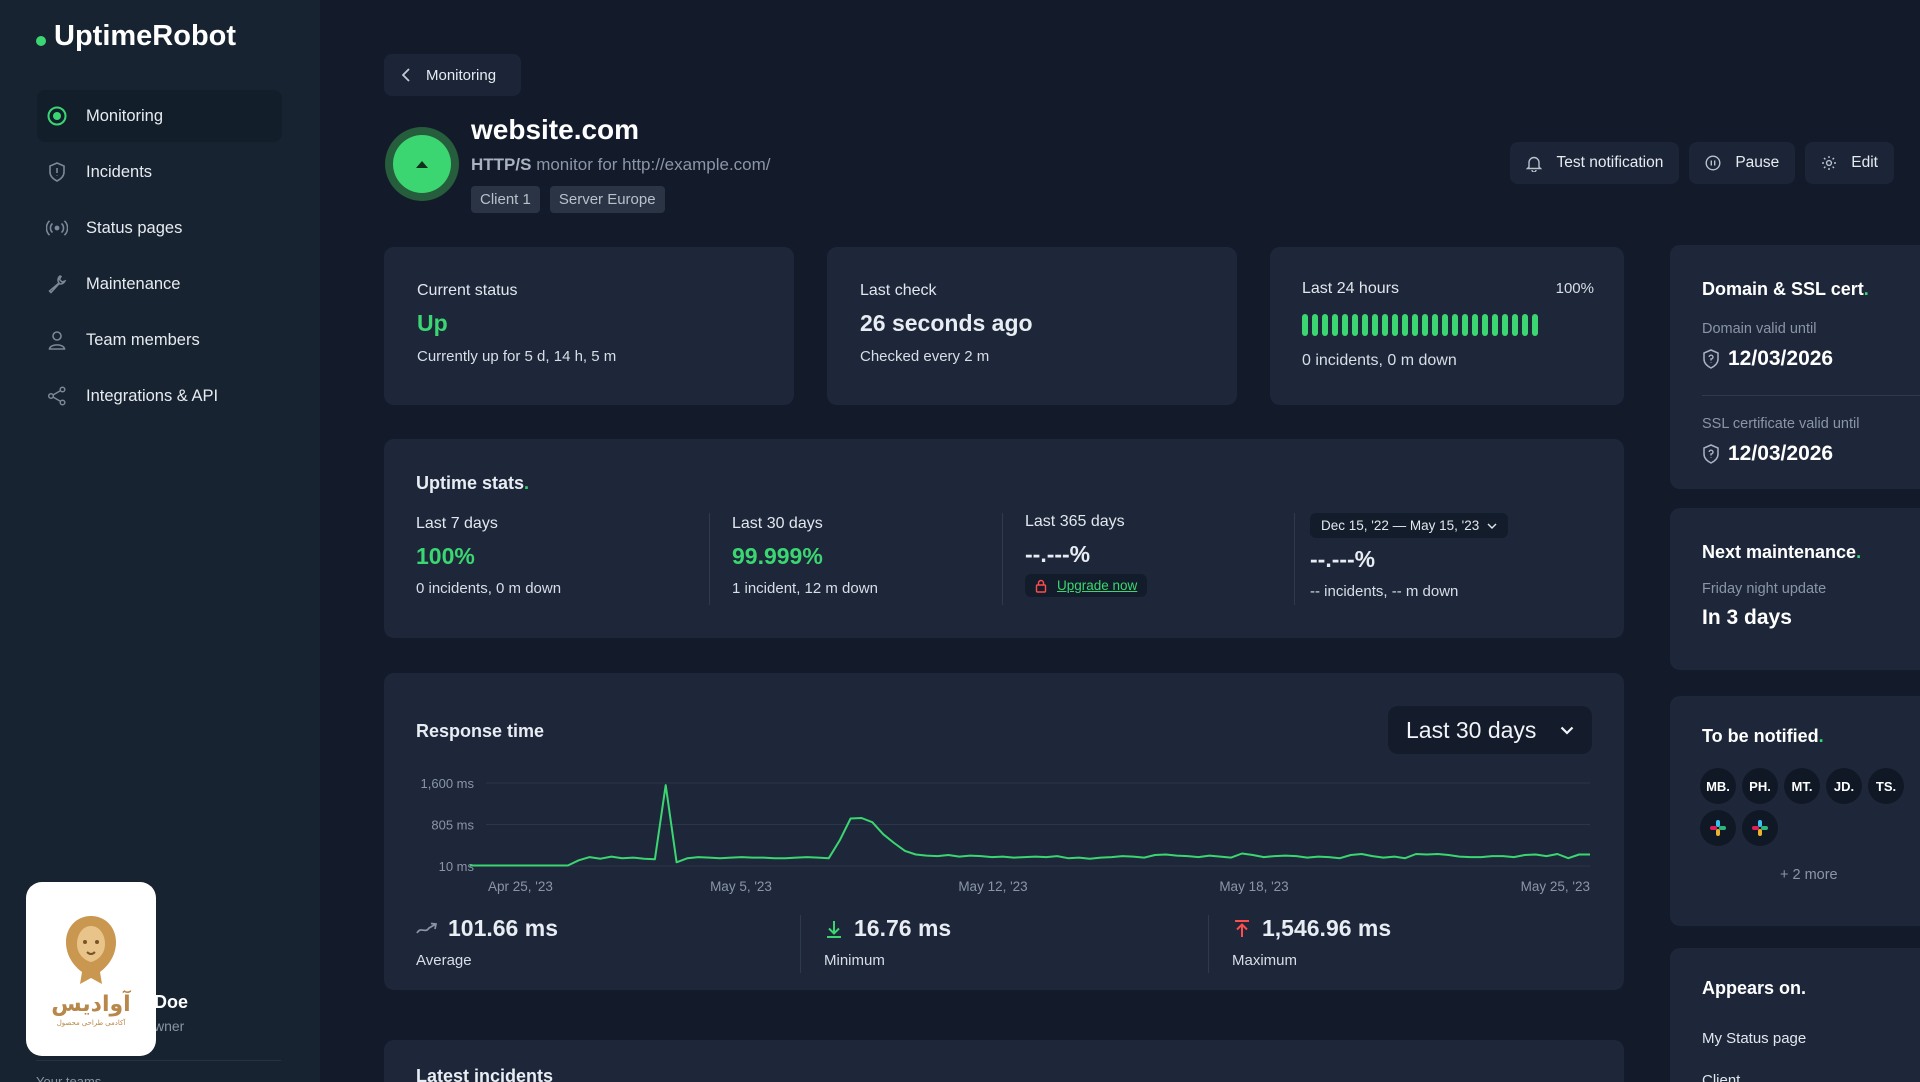 Image resolution: width=1920 pixels, height=1082 pixels. Describe the element at coordinates (854, 960) in the screenshot. I see `minimum-label: Minimum` at that location.